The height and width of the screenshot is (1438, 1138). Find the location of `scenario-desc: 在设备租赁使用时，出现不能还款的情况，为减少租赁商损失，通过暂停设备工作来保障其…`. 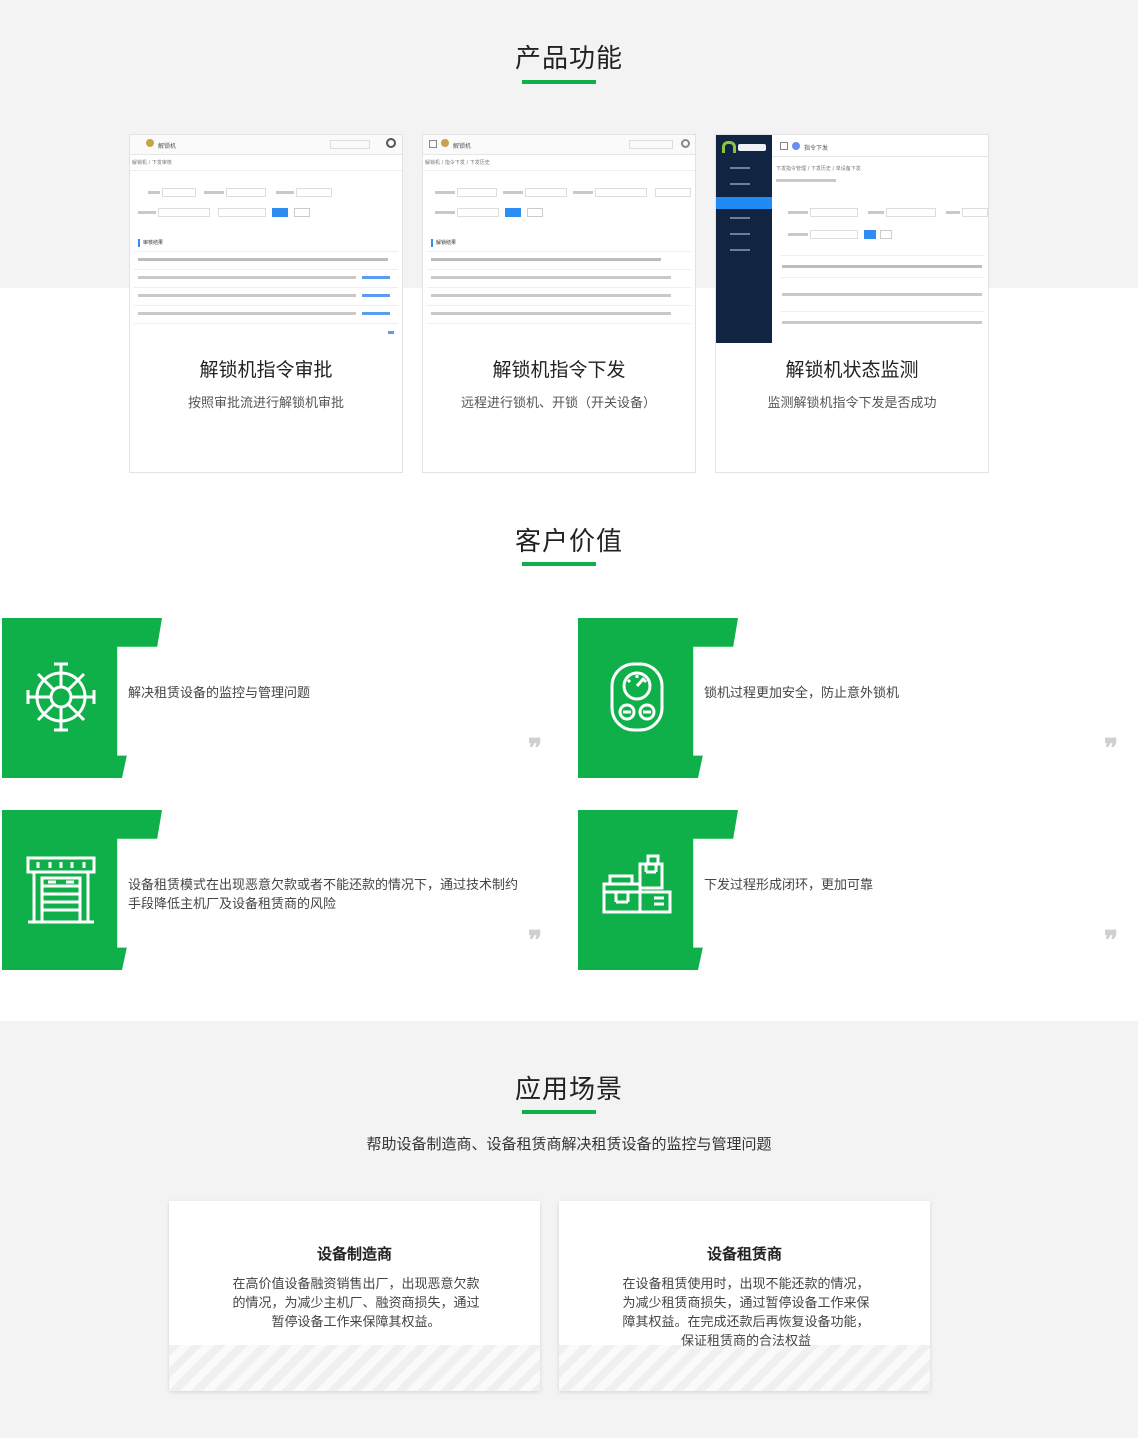

scenario-desc: 在设备租赁使用时，出现不能还款的情况，为减少租赁商损失，通过暂停设备工作来保障其… is located at coordinates (746, 1313).